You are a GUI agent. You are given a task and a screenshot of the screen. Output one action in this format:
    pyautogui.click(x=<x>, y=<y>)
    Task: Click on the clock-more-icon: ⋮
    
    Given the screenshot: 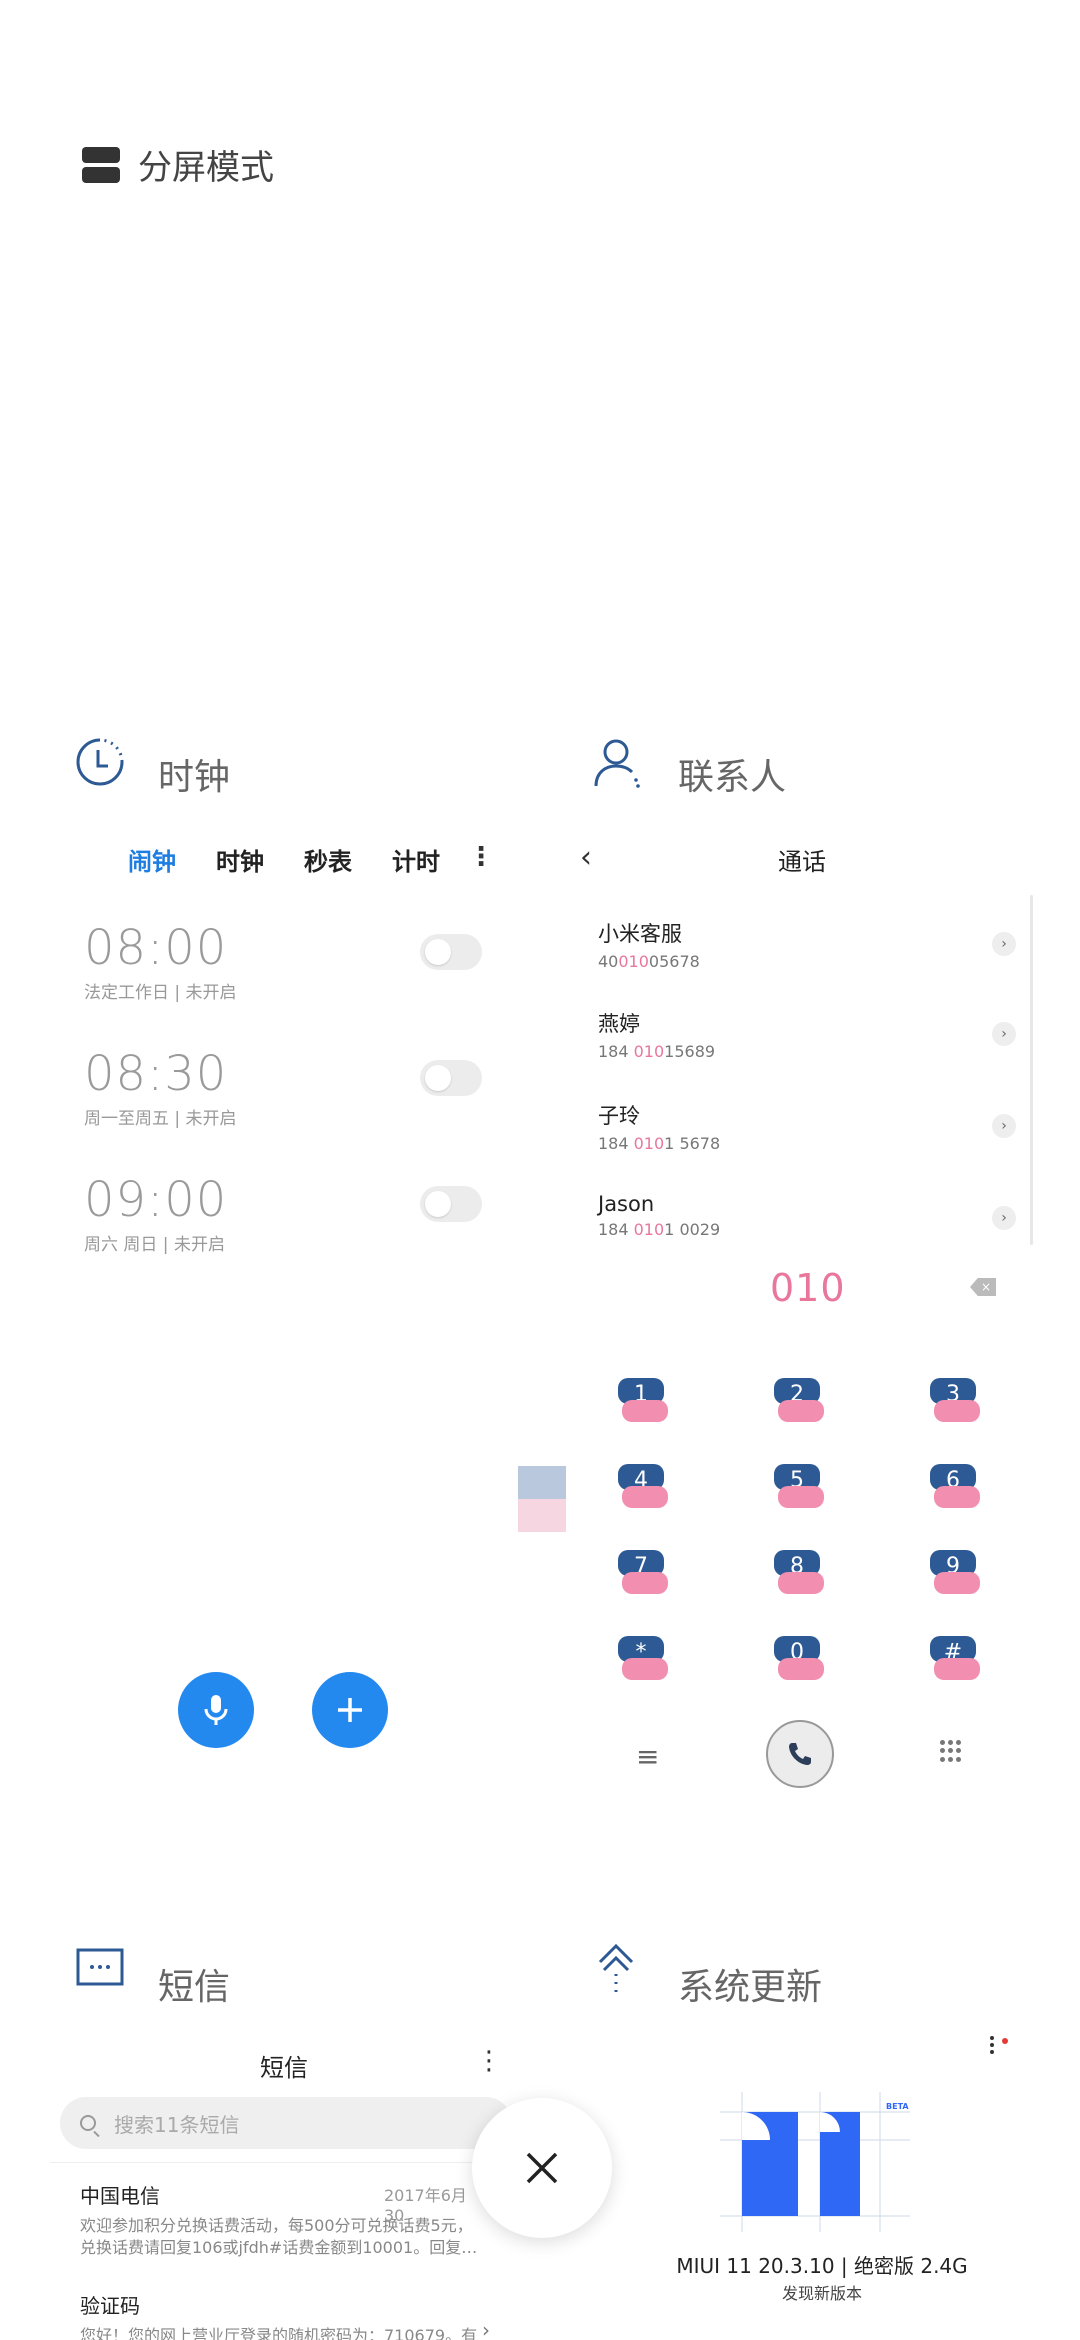 What is the action you would take?
    pyautogui.click(x=481, y=857)
    